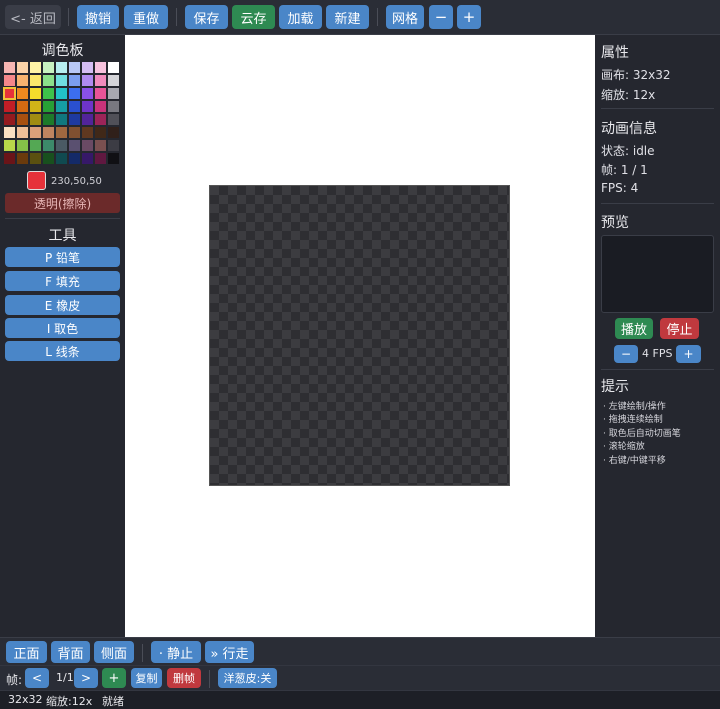 Image resolution: width=720 pixels, height=709 pixels. Describe the element at coordinates (441, 17) in the screenshot. I see `zoom-out-button: −` at that location.